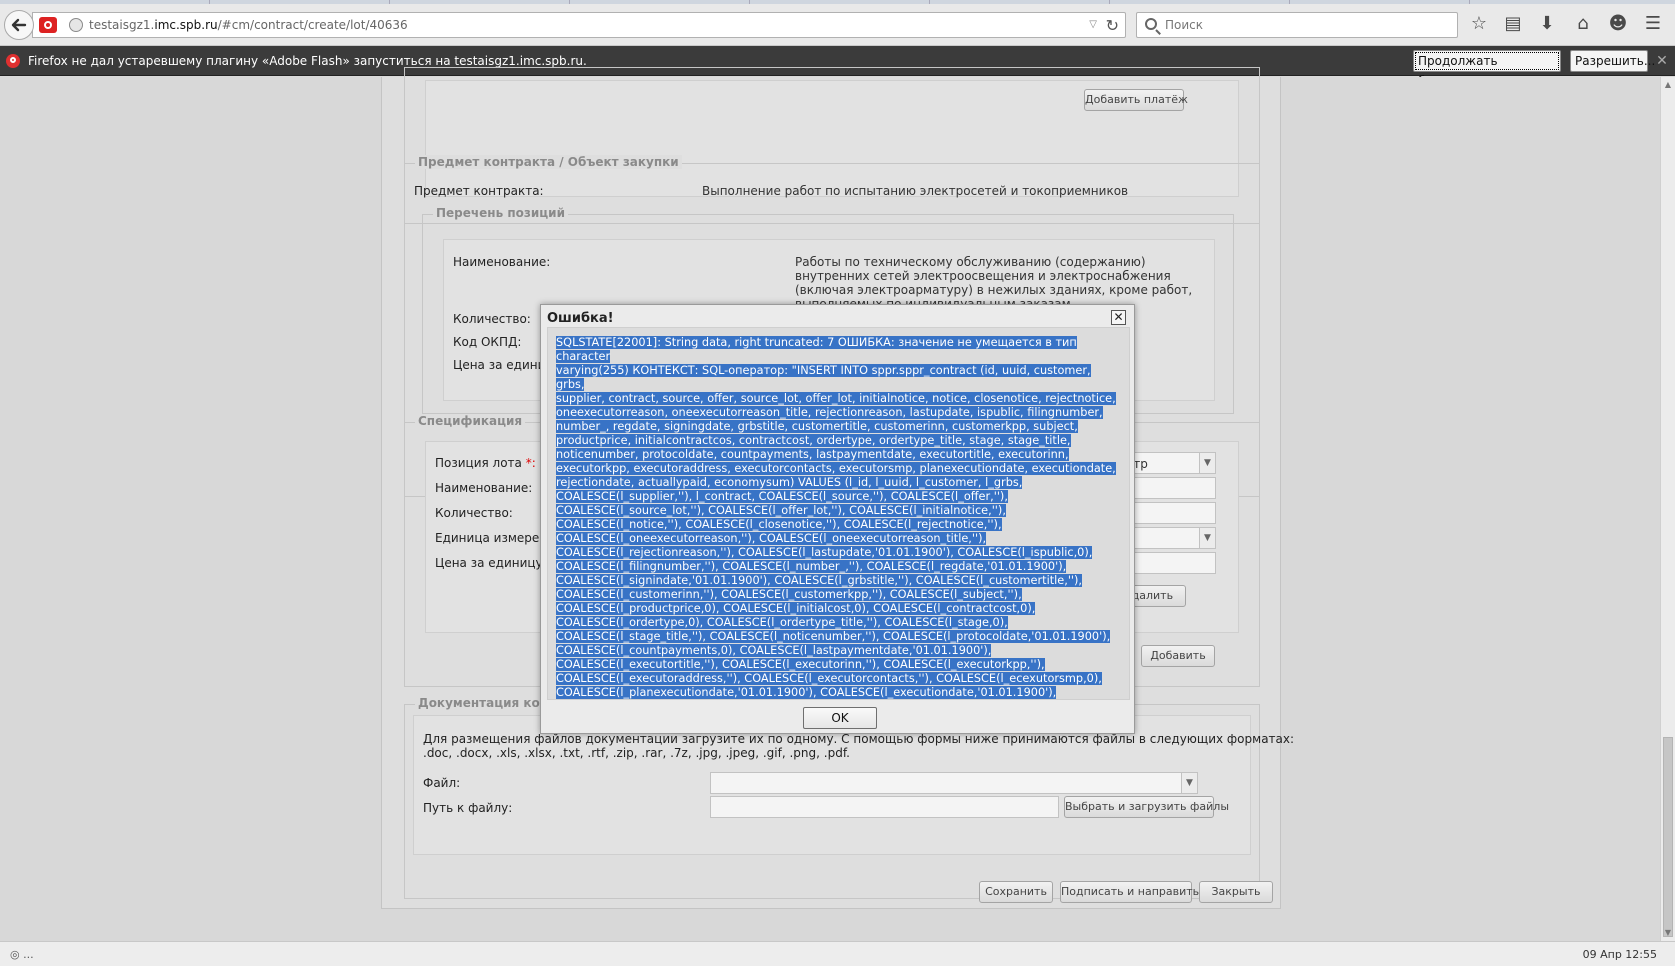  What do you see at coordinates (484, 488) in the screenshot?
I see `spec-name-label: Наименование:` at bounding box center [484, 488].